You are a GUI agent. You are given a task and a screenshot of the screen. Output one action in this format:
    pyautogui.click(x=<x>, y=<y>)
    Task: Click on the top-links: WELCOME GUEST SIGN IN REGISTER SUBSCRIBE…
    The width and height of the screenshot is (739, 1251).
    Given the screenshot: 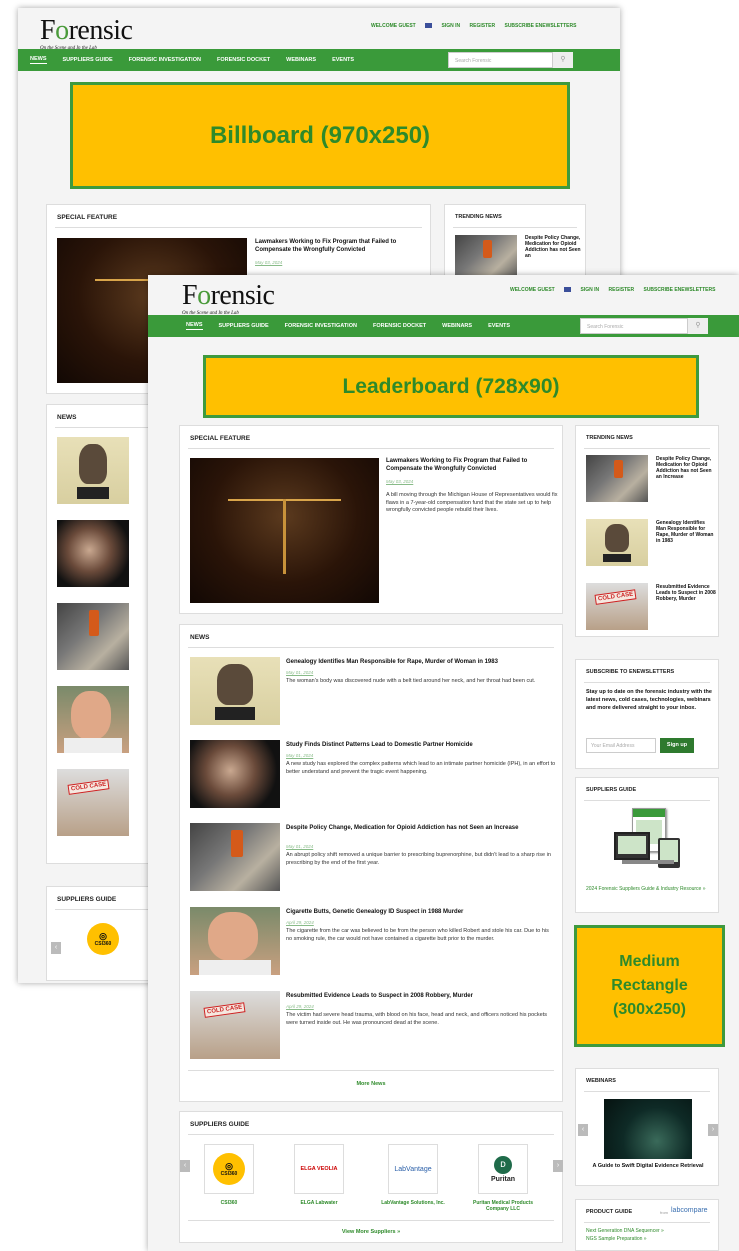 What is the action you would take?
    pyautogui.click(x=469, y=26)
    